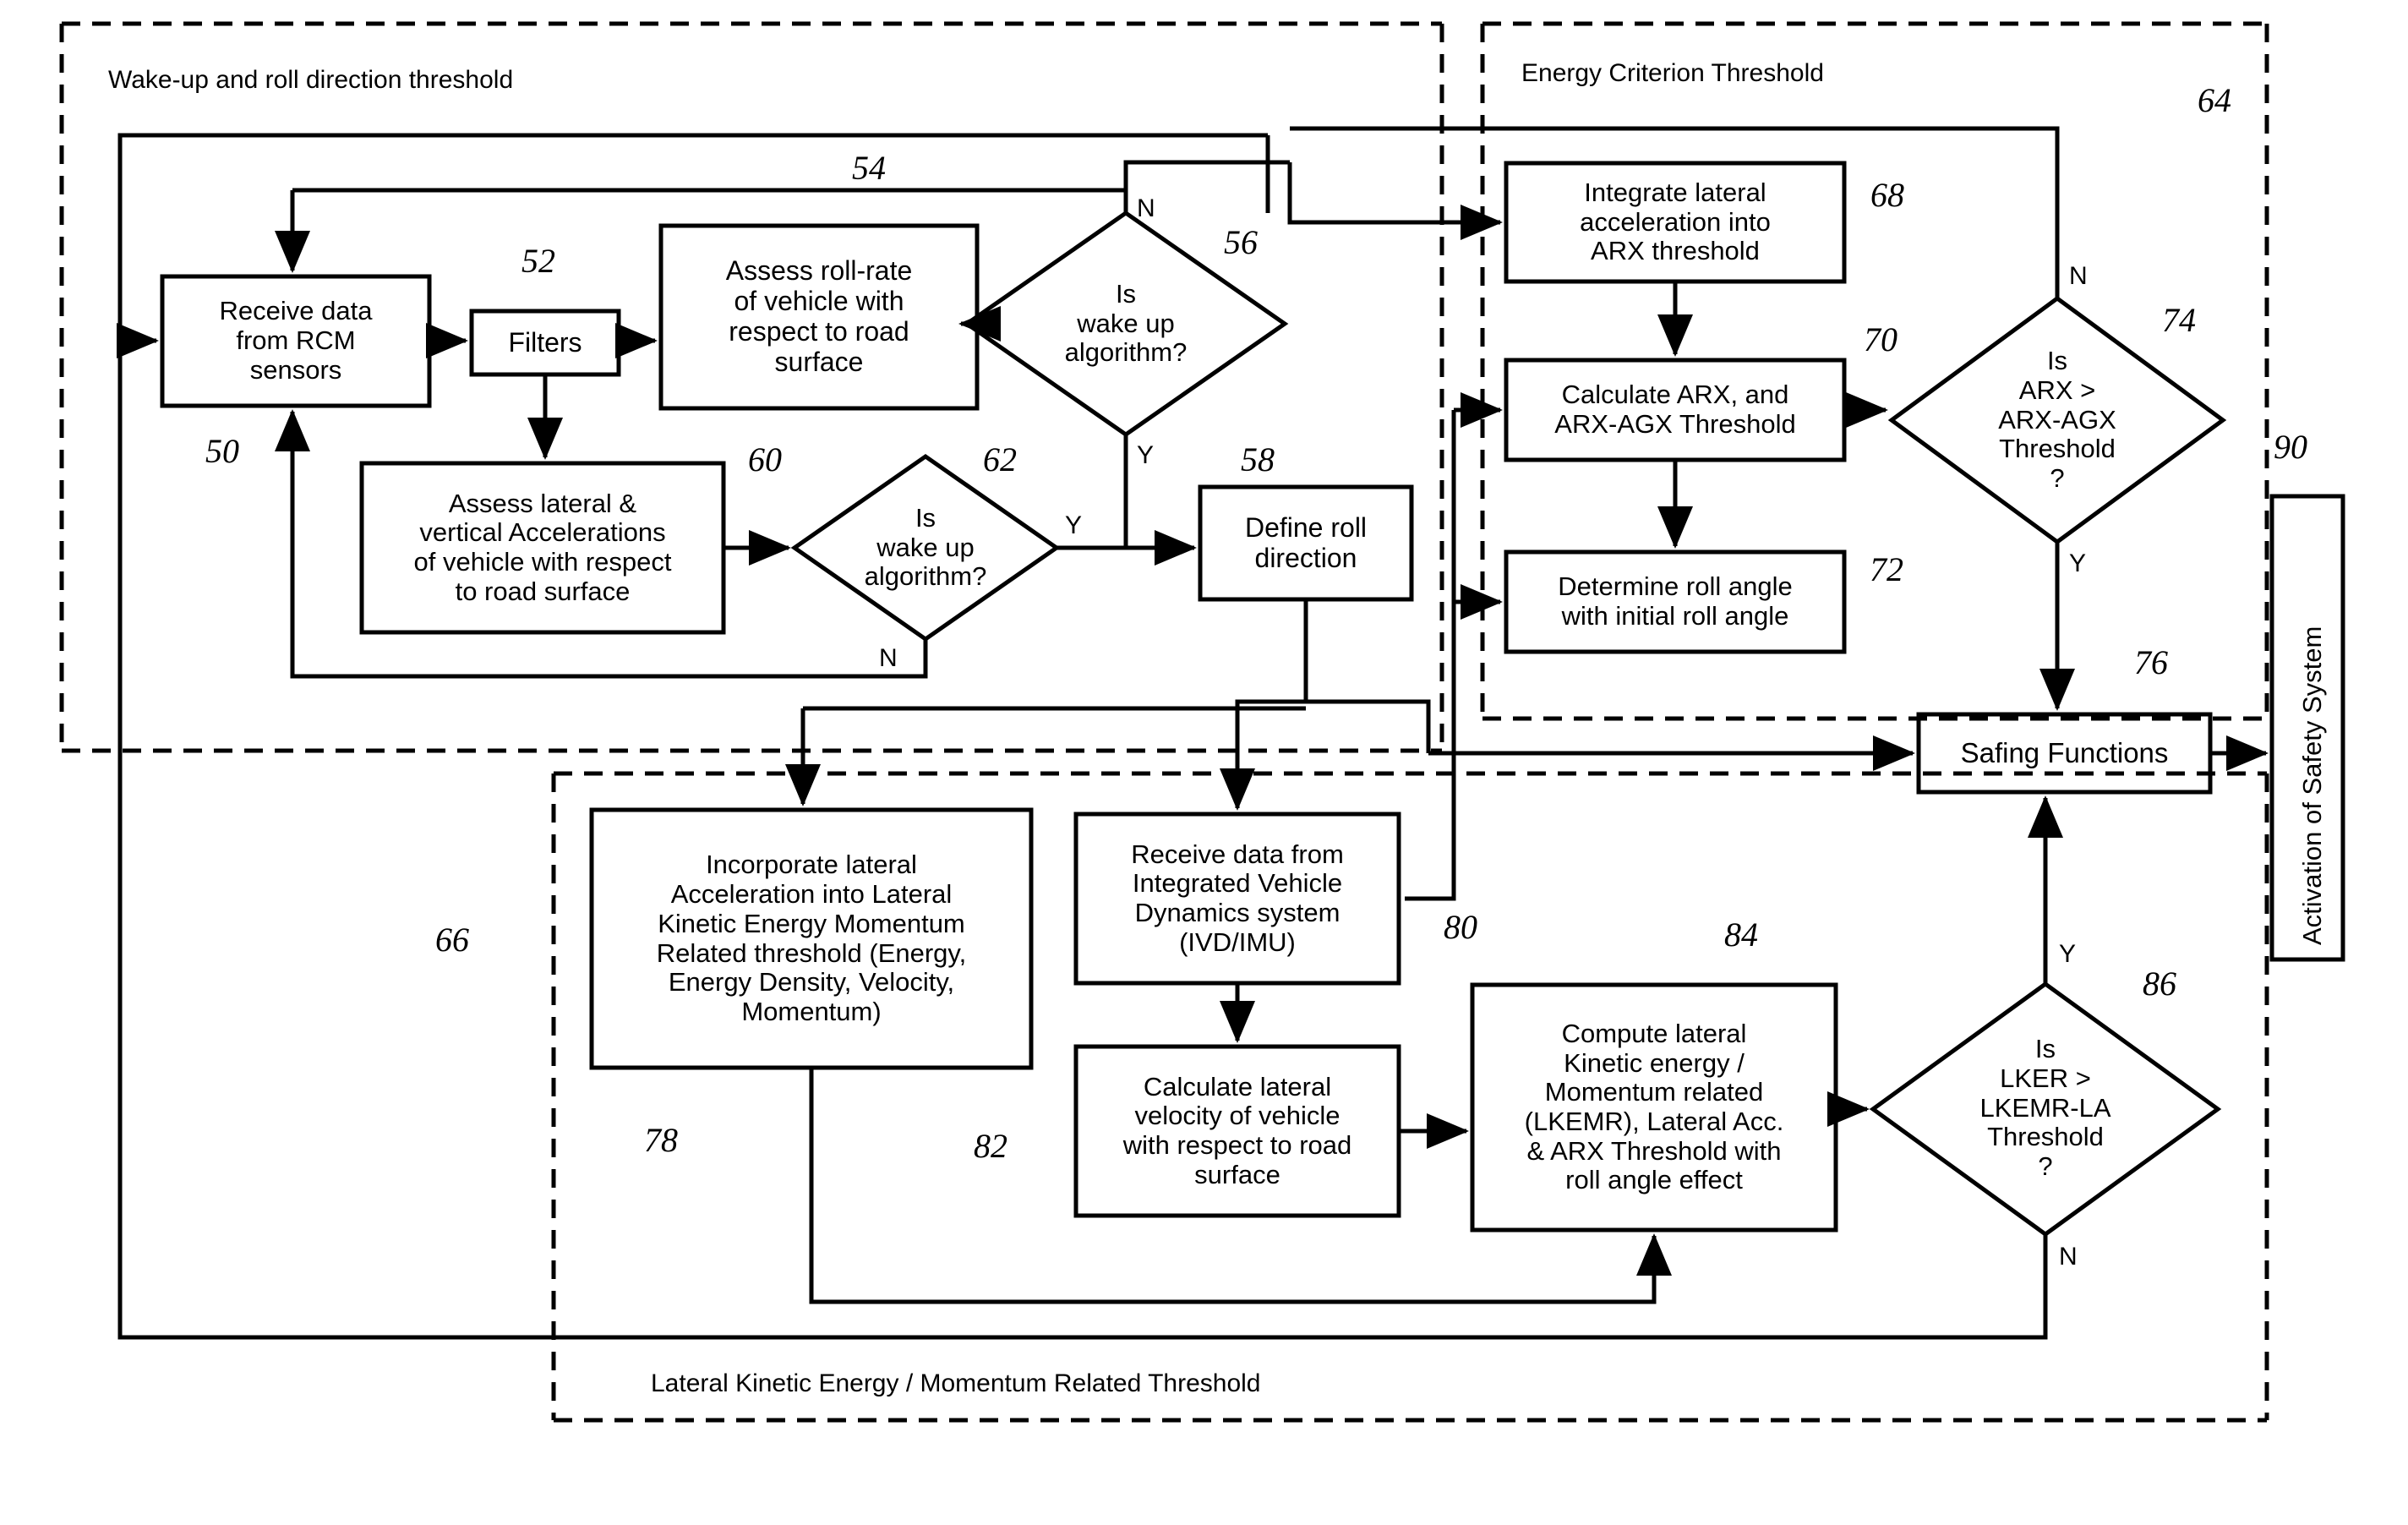 The width and height of the screenshot is (2408, 1525). What do you see at coordinates (1461, 927) in the screenshot?
I see `ref-80: 80` at bounding box center [1461, 927].